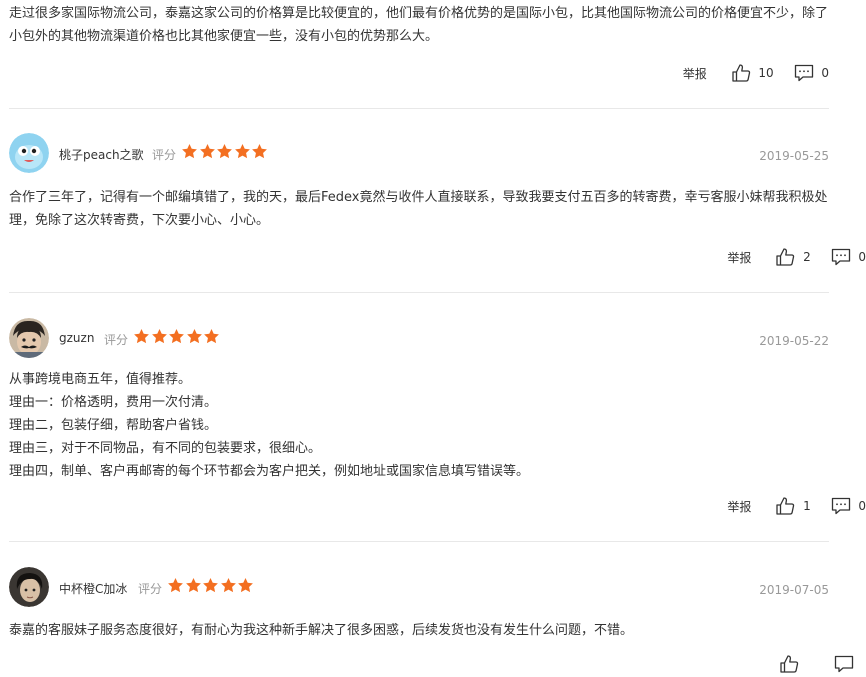  I want to click on review-actions: 举报 10 0, so click(756, 74).